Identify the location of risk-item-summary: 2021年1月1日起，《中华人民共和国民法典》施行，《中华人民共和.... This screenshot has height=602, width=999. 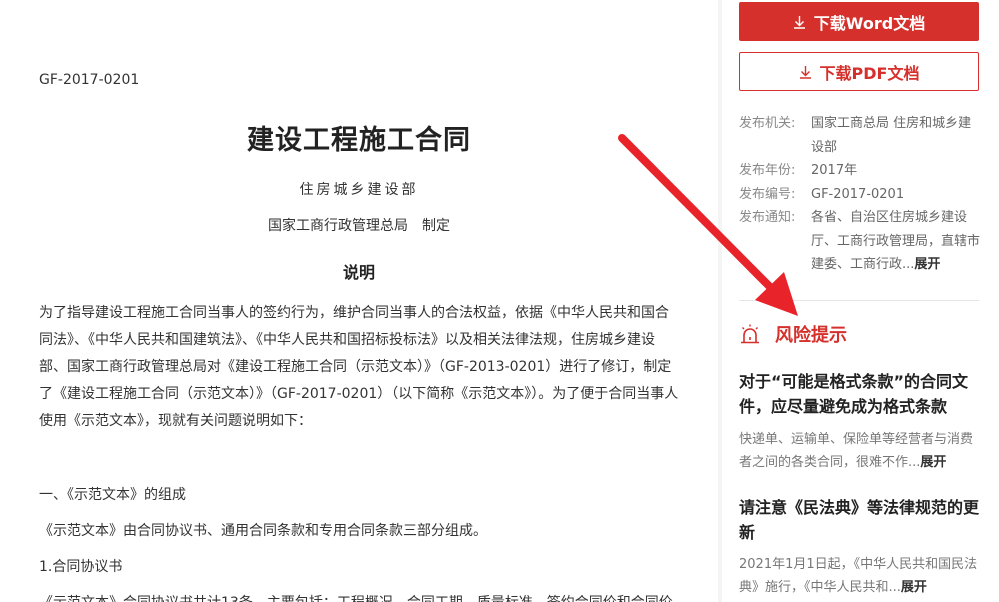
(858, 576).